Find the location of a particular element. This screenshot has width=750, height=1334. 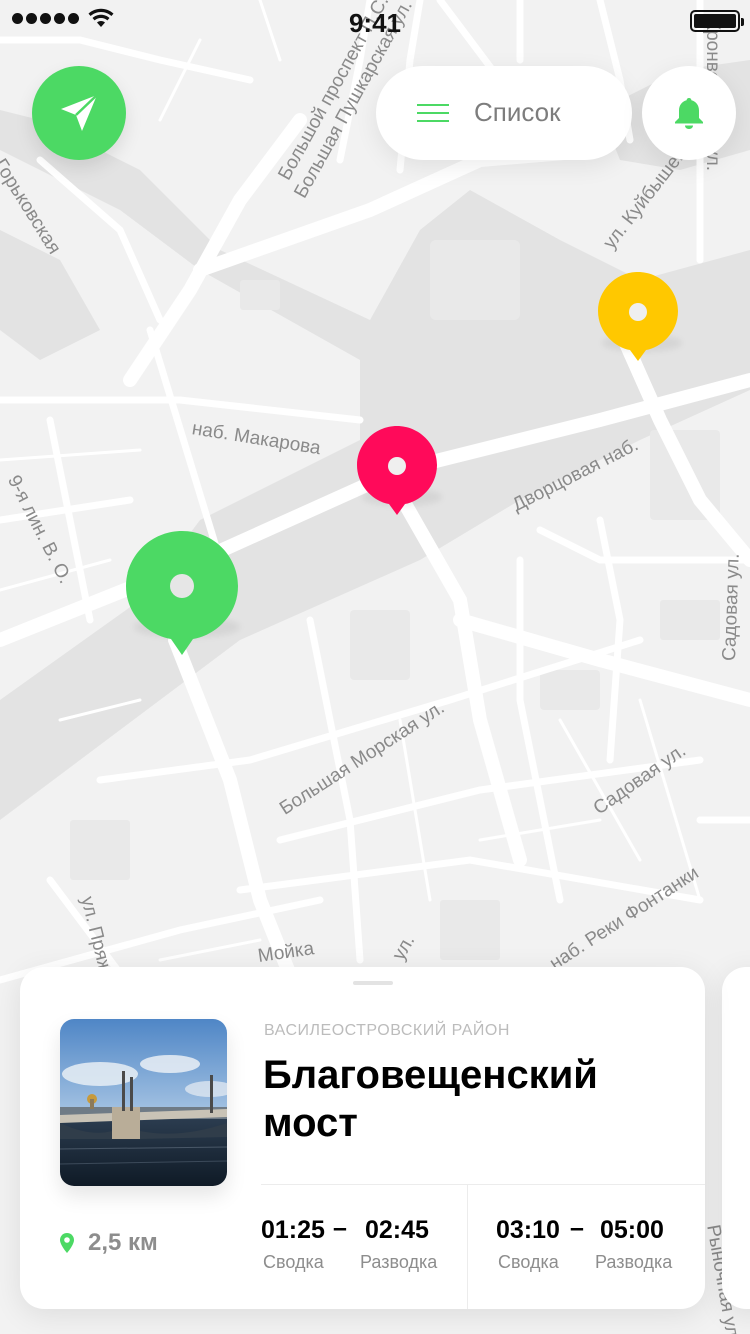

bridge-photo is located at coordinates (143, 1102).